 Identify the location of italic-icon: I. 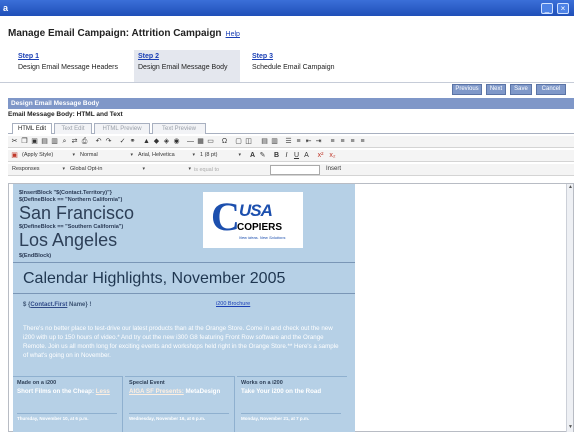
(286, 155).